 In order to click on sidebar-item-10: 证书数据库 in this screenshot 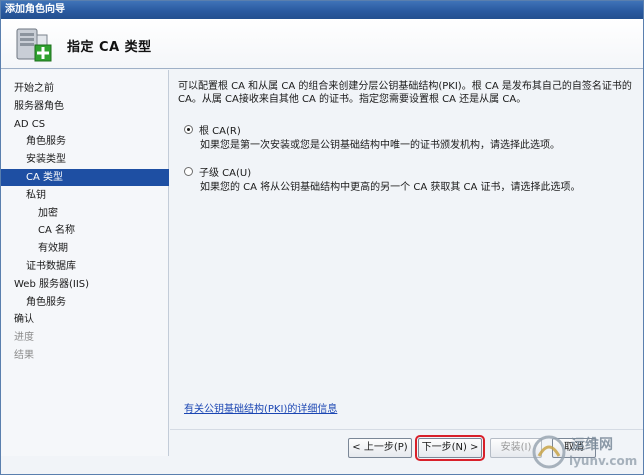, I will do `click(85, 266)`.